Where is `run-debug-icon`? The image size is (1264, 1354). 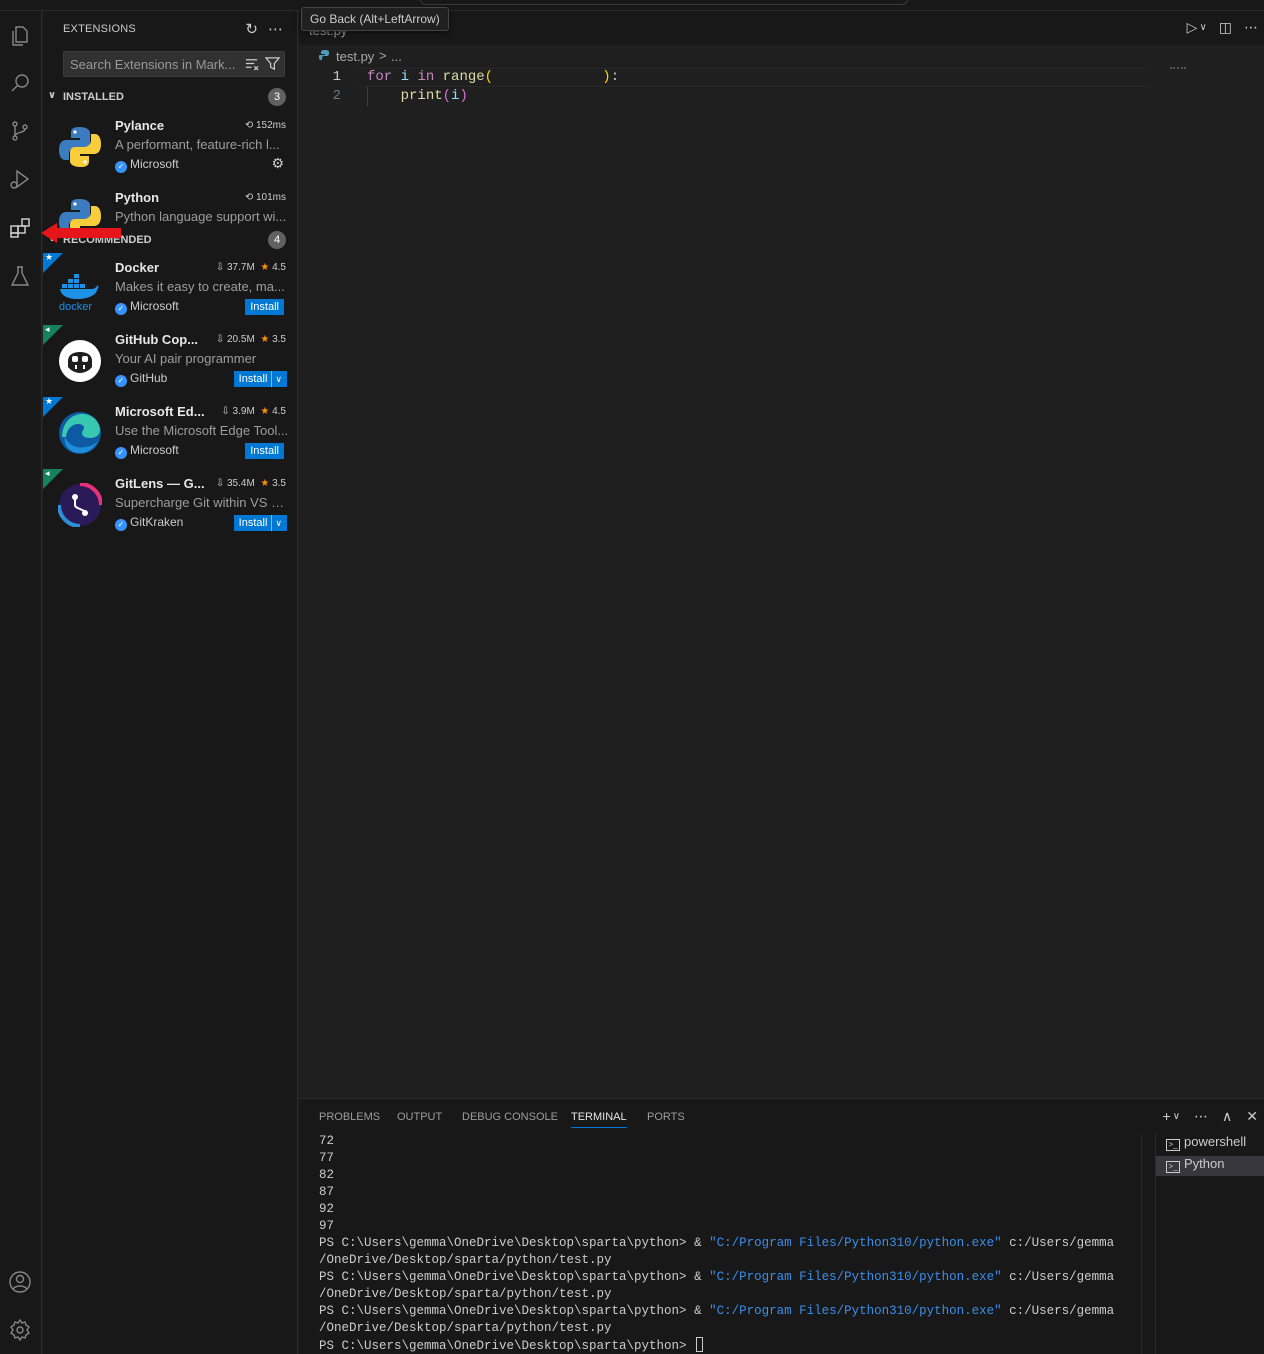 run-debug-icon is located at coordinates (20, 179).